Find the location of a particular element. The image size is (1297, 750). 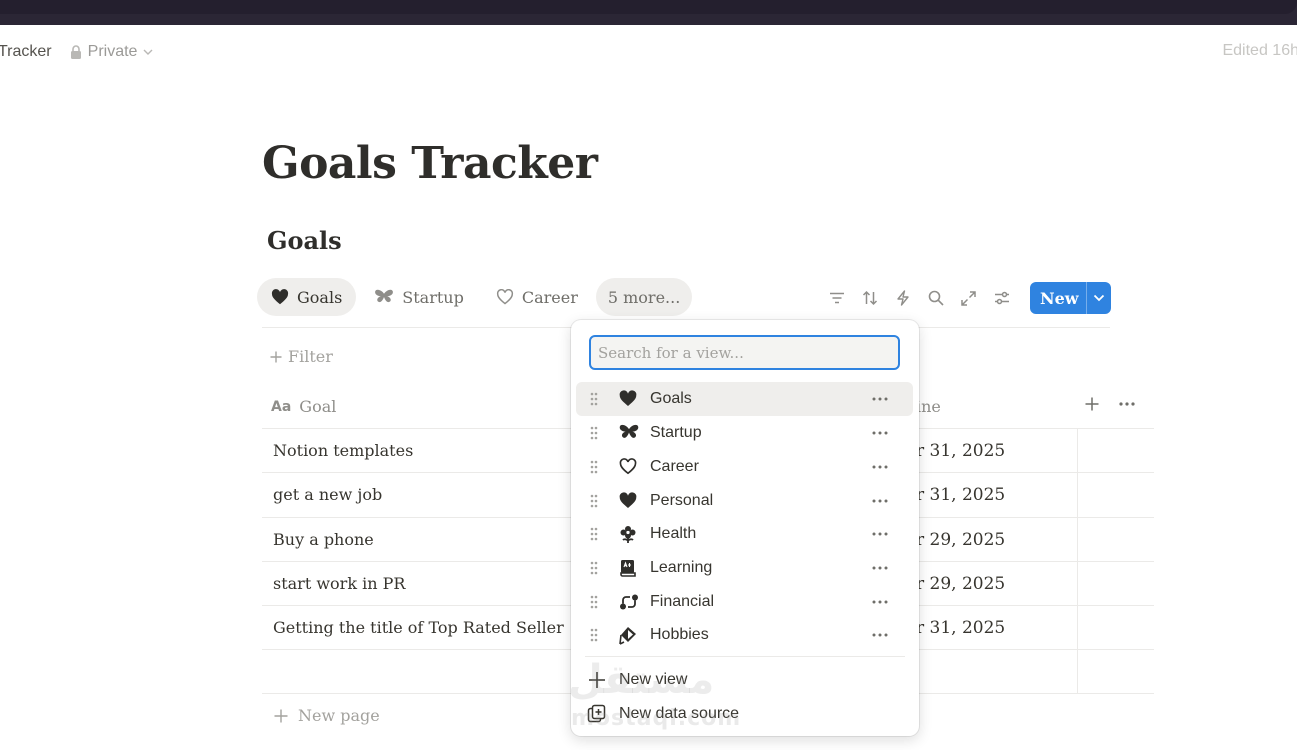

cell-goal: Notion templates is located at coordinates (343, 450).